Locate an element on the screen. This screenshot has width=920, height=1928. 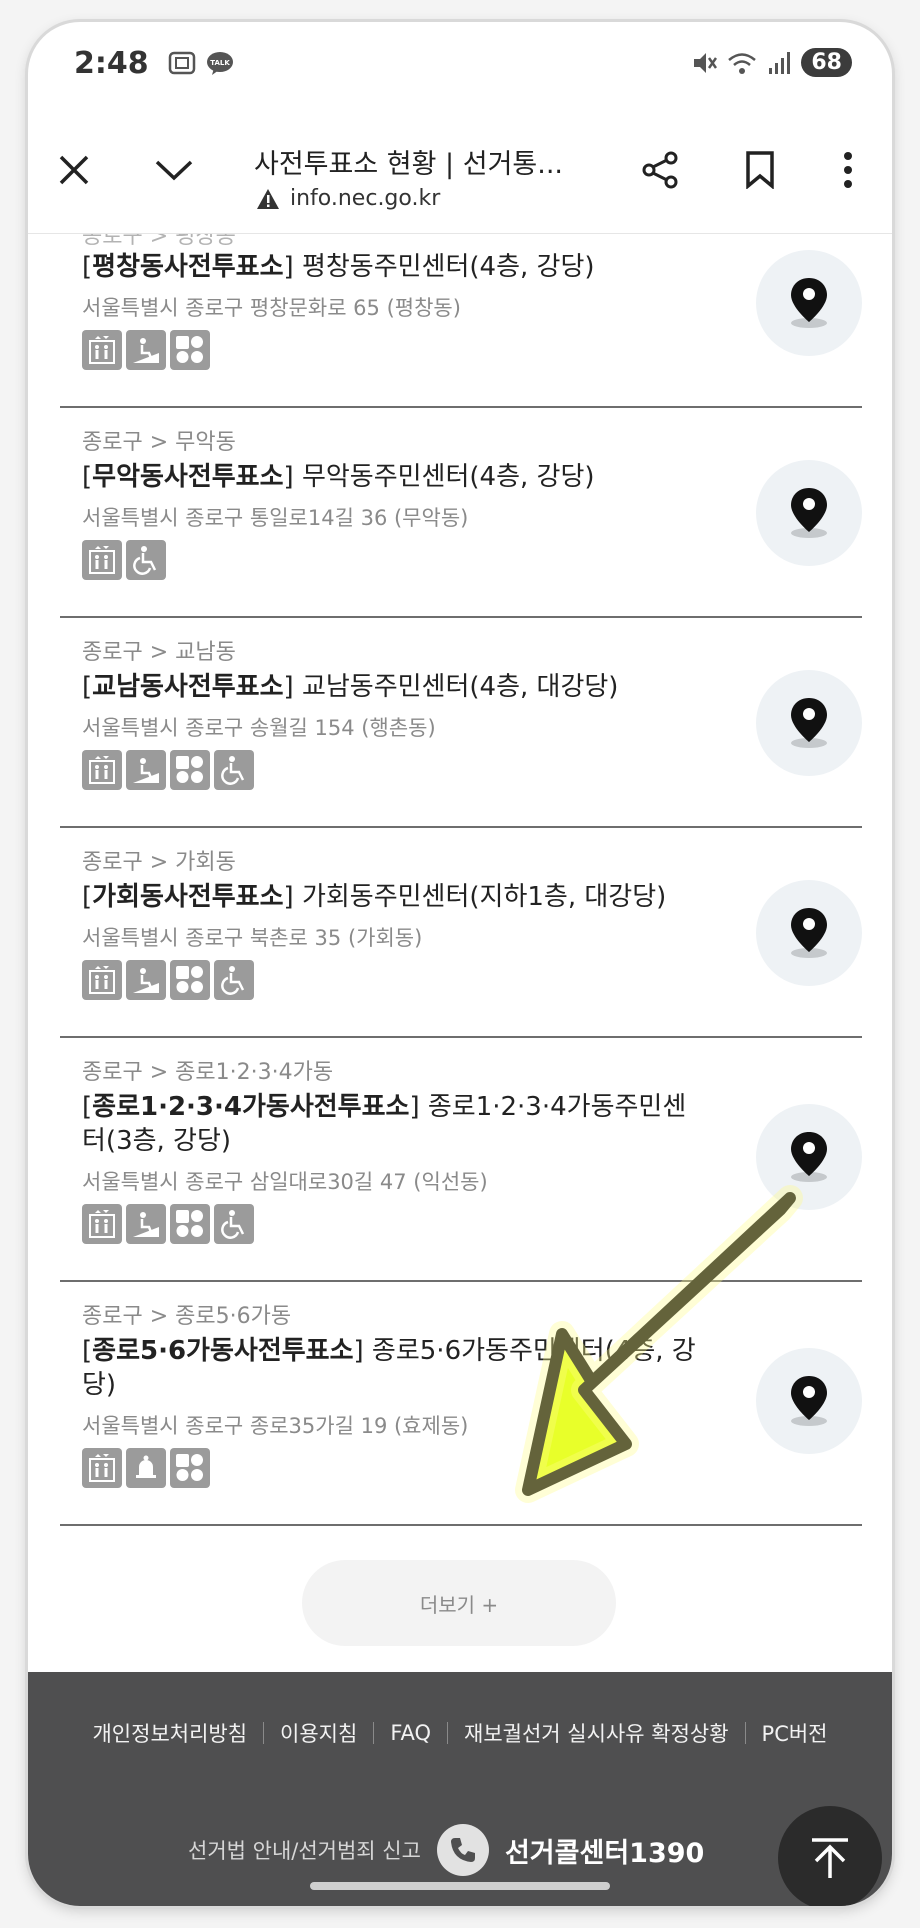
footer-link-by-election: 재보궐선거 실시사유 확정상황 is located at coordinates (596, 1733).